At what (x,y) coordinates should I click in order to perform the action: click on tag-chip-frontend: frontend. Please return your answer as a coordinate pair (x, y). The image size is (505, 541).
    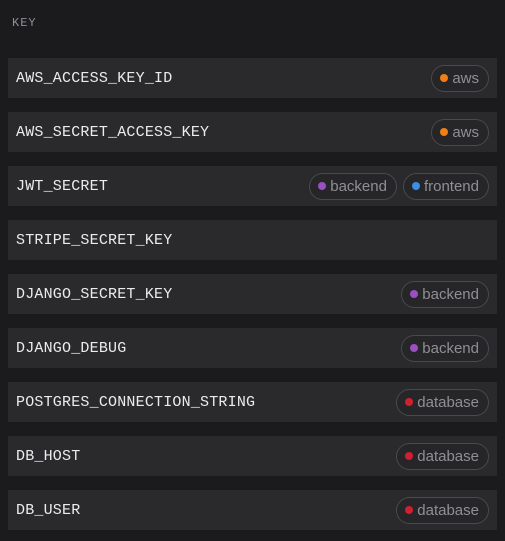
    Looking at the image, I should click on (445, 186).